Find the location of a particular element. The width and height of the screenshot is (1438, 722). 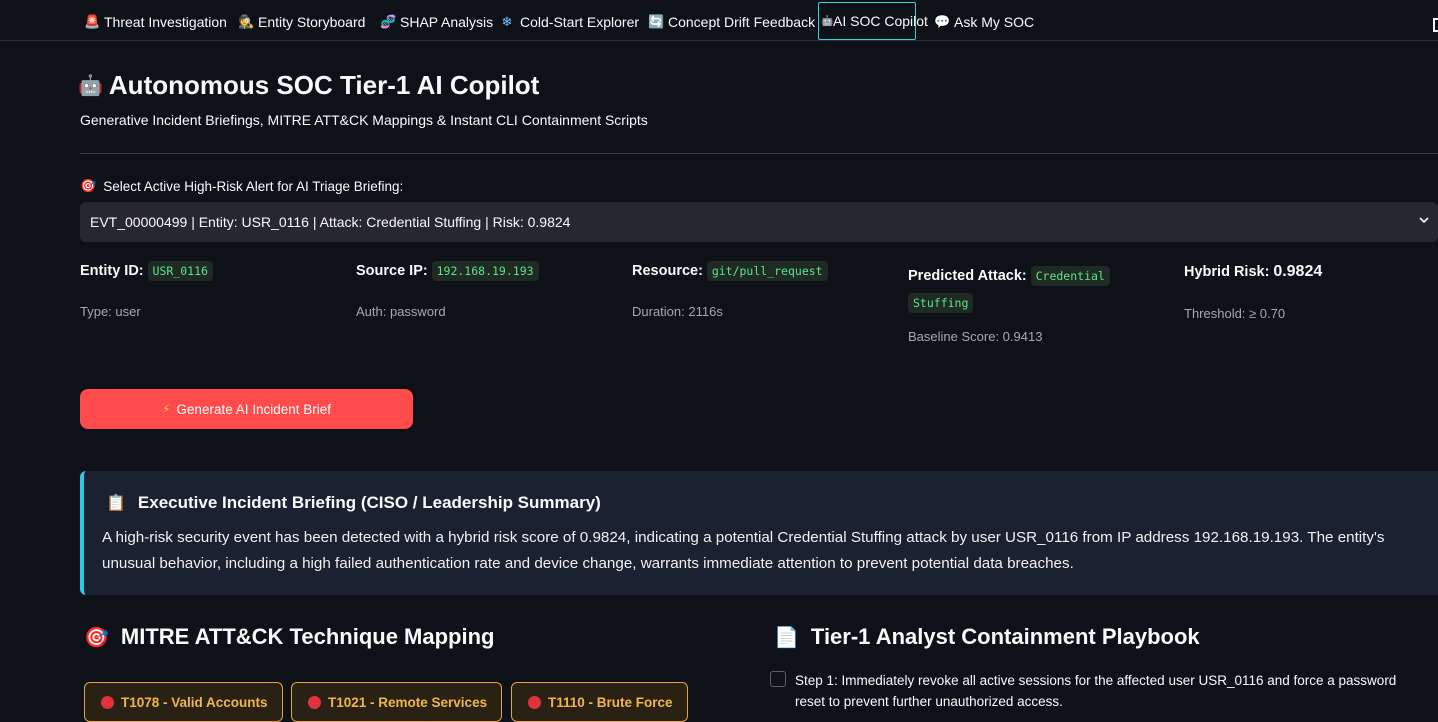

chevron-down-icon is located at coordinates (1424, 221).